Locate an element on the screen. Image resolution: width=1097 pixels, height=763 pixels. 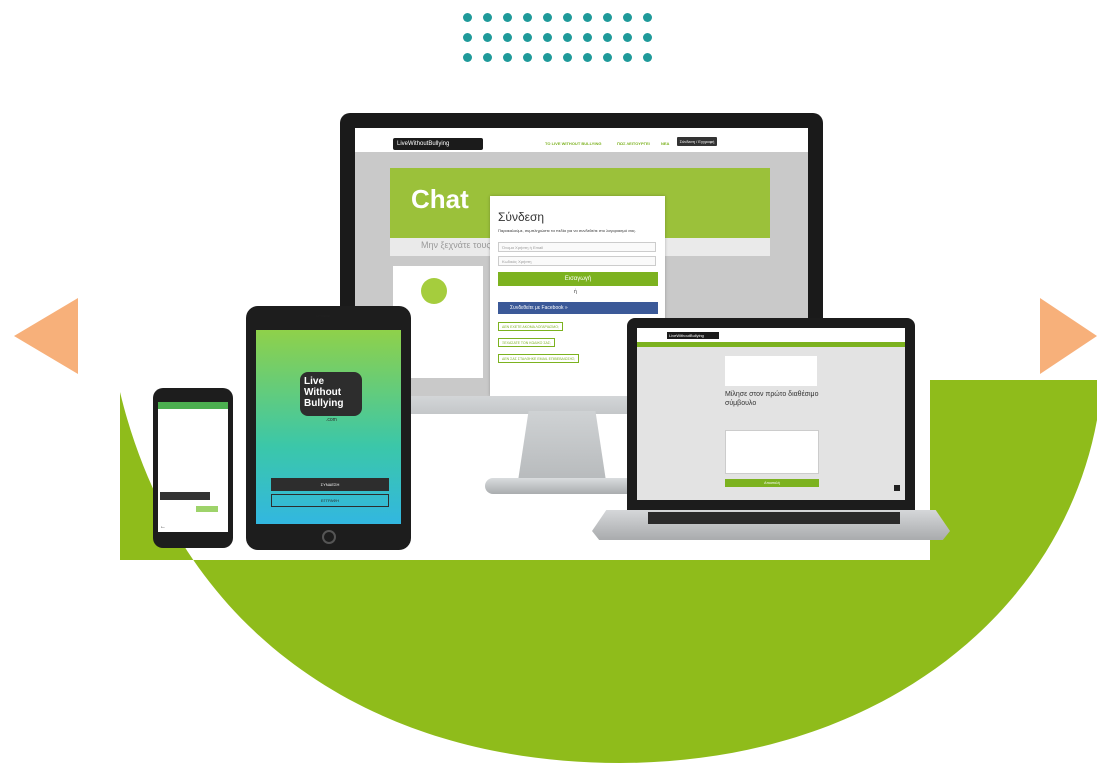
monitor-stand is located at coordinates (562, 446).